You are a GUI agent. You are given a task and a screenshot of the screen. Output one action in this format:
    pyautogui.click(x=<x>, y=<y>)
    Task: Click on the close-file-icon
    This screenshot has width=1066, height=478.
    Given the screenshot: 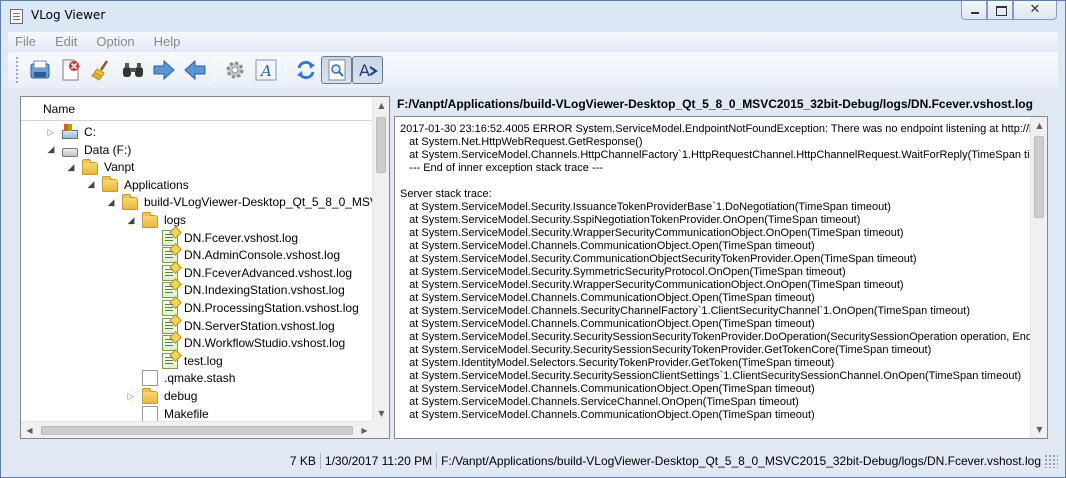 What is the action you would take?
    pyautogui.click(x=70, y=70)
    